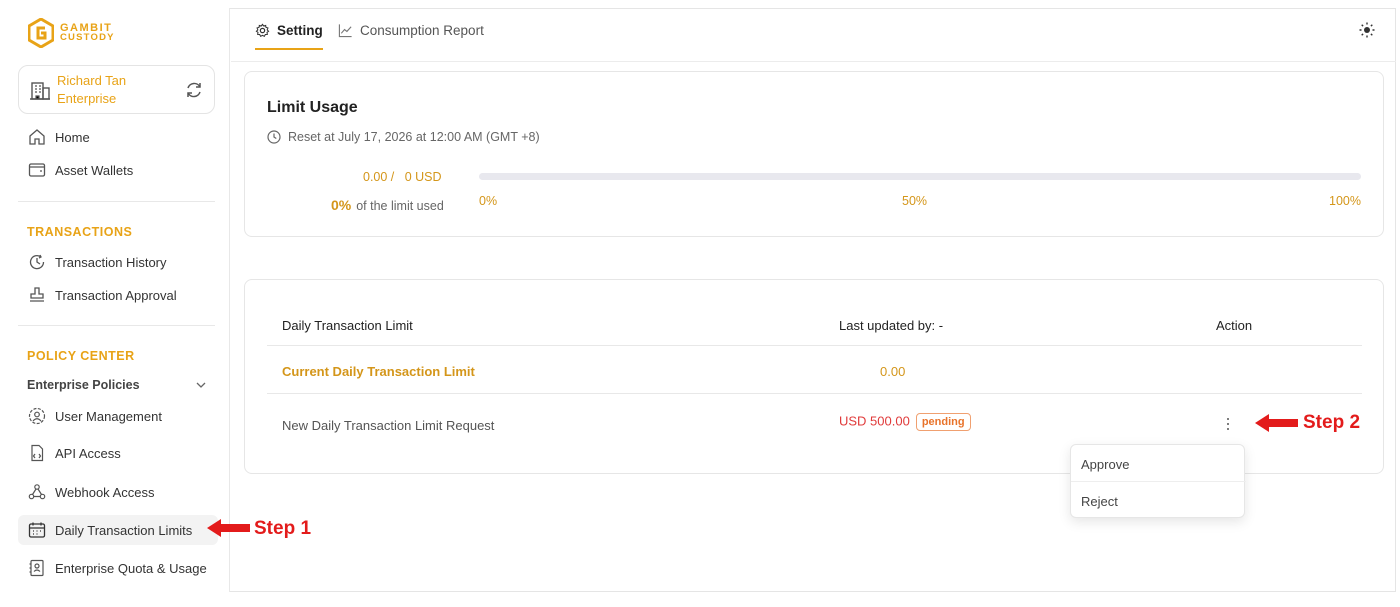 The width and height of the screenshot is (1400, 607). I want to click on sidebar-item-api-access: API Access, so click(118, 453).